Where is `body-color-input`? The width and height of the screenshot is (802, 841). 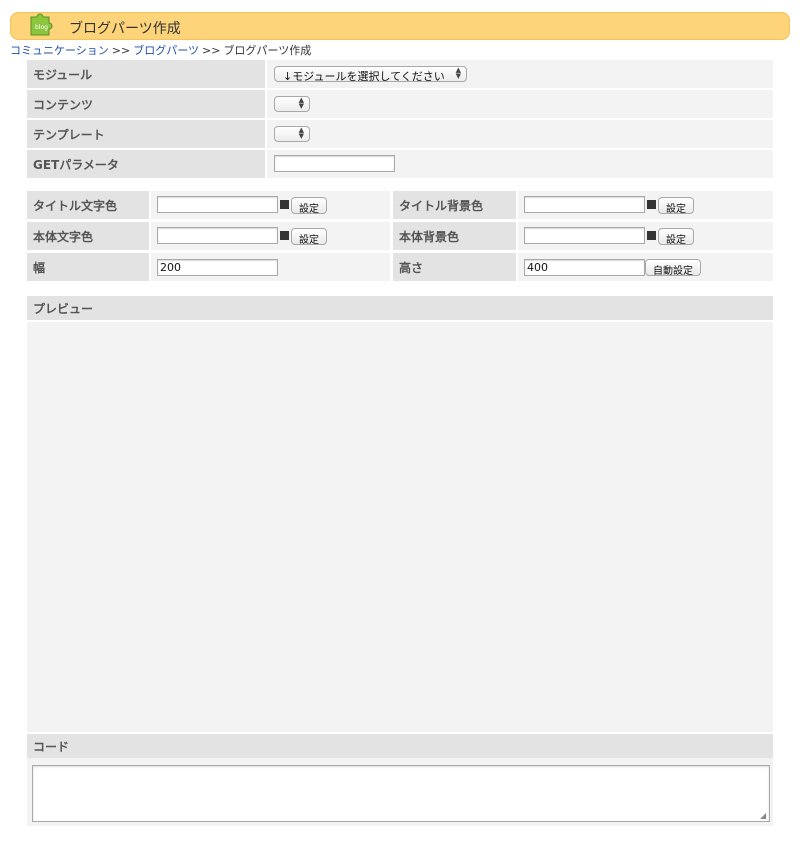 body-color-input is located at coordinates (217, 235).